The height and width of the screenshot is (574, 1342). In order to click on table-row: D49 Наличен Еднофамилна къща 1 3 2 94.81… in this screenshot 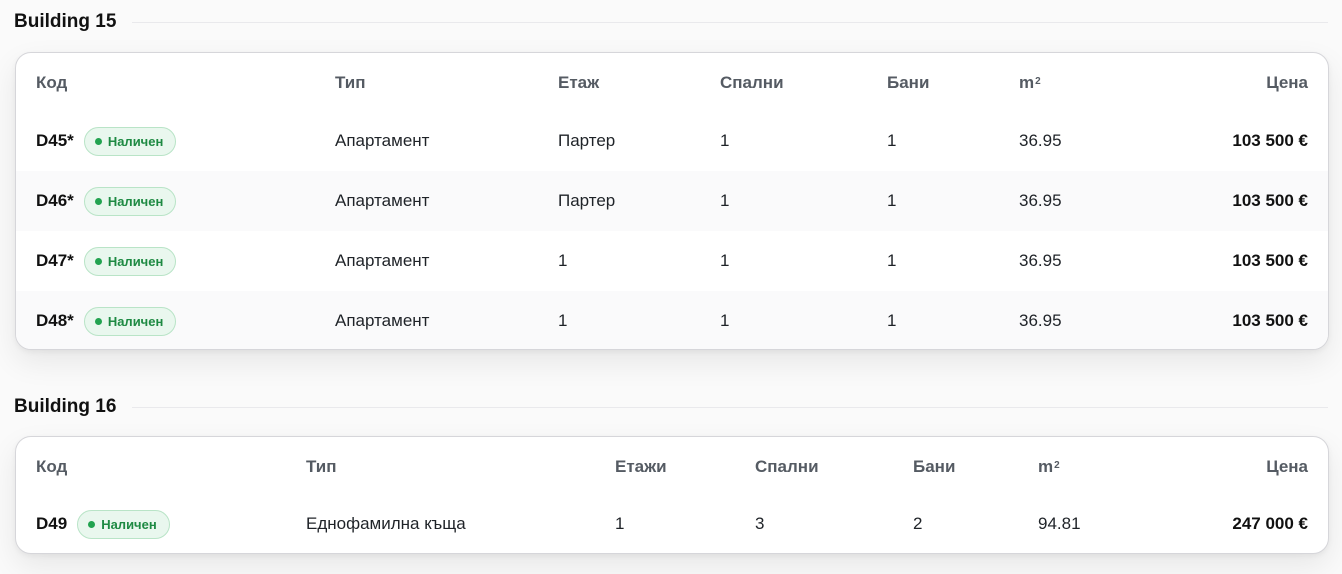, I will do `click(672, 523)`.